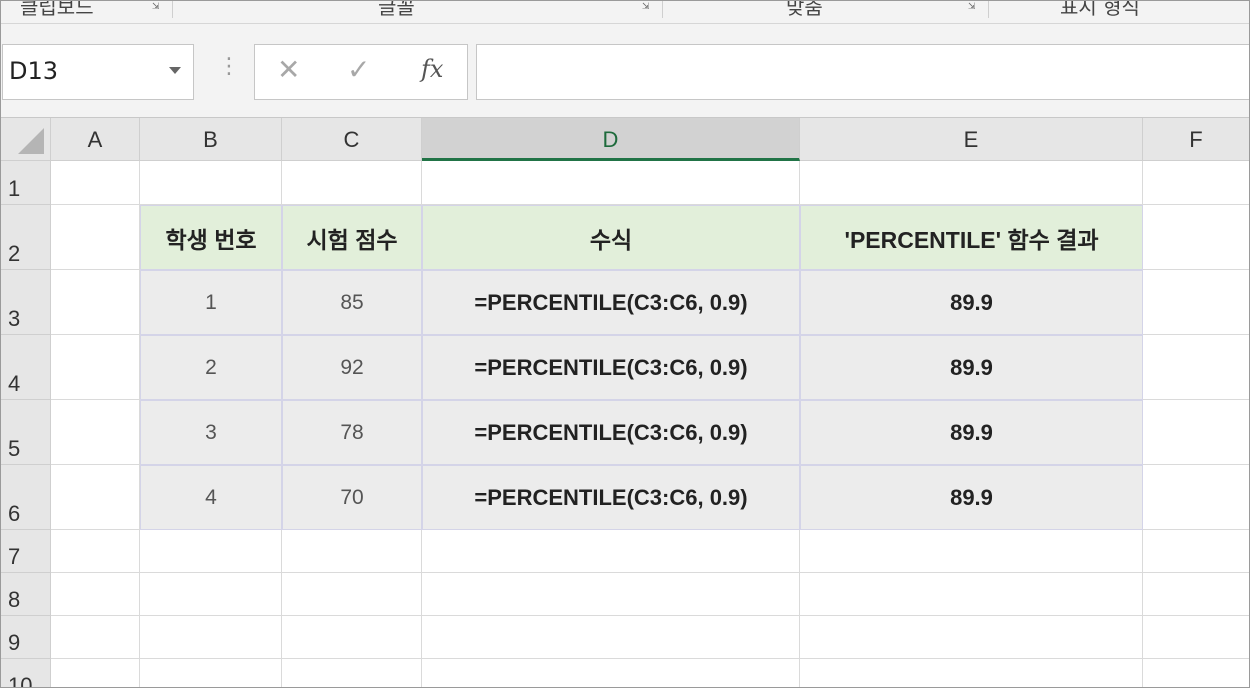 This screenshot has width=1250, height=688. What do you see at coordinates (229, 66) in the screenshot?
I see `drag-handle-icon: ⋮` at bounding box center [229, 66].